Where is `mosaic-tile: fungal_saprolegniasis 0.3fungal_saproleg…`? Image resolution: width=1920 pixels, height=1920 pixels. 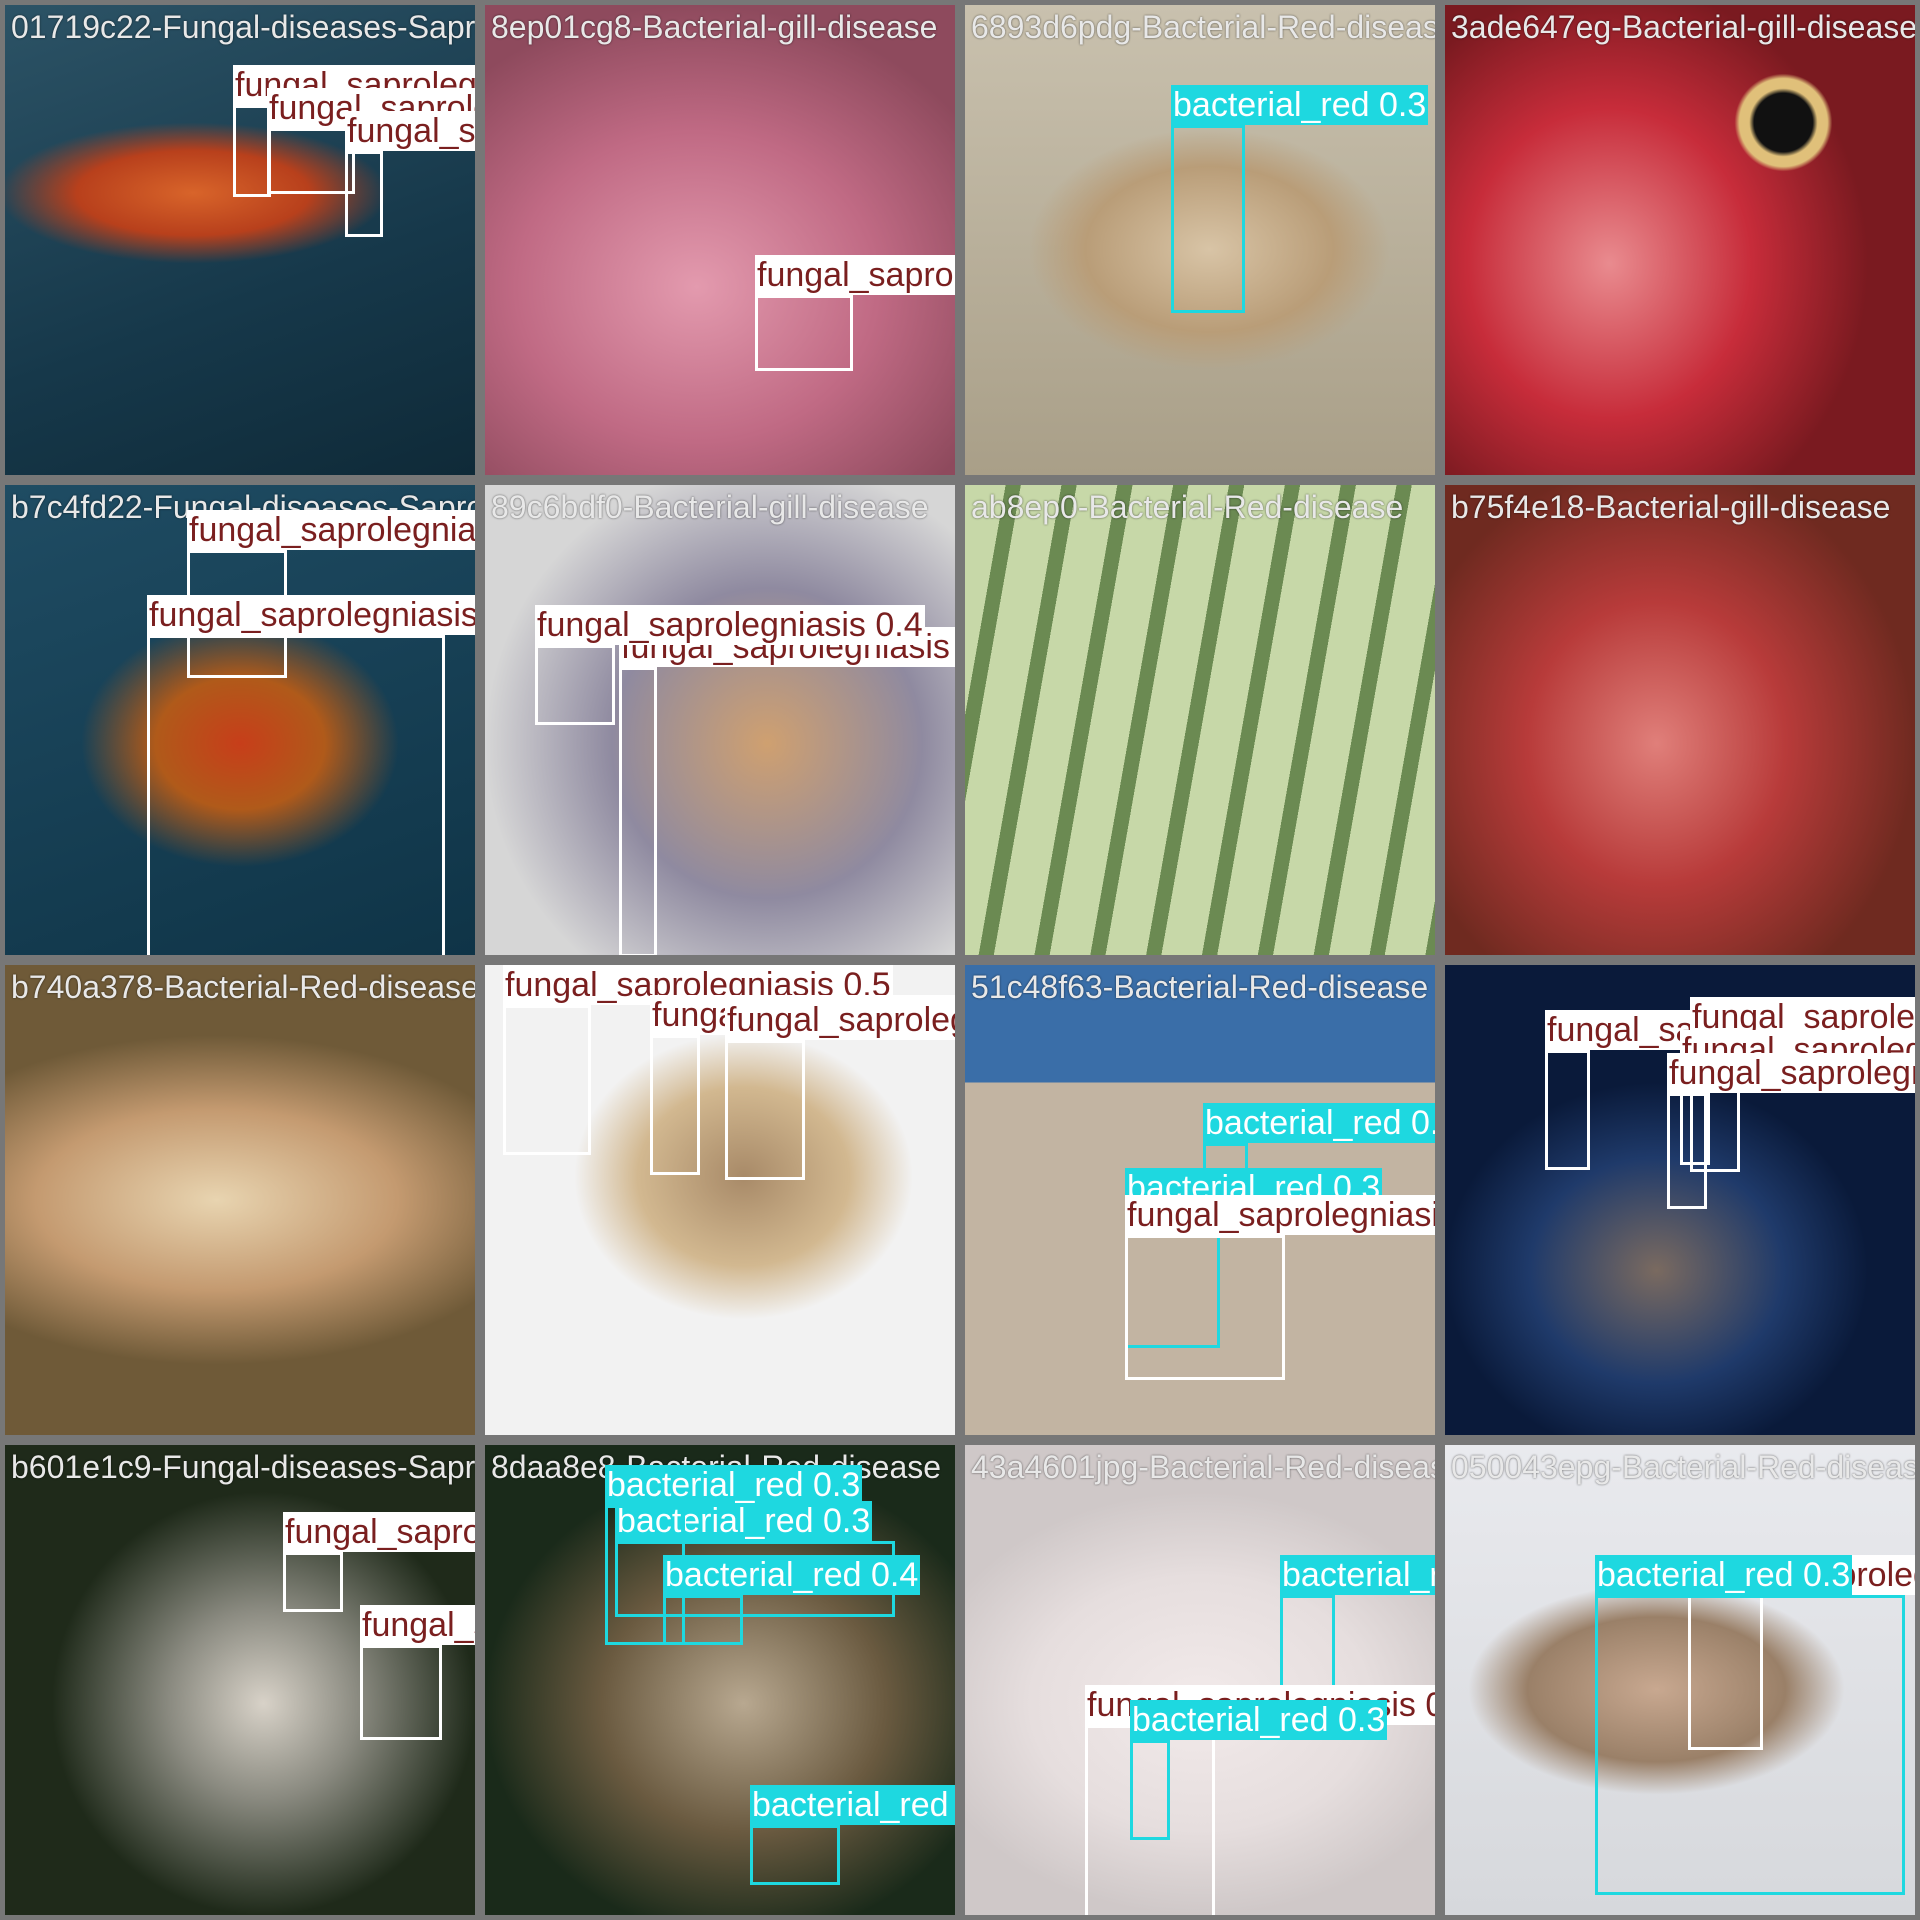 mosaic-tile: fungal_saprolegniasis 0.3fungal_saproleg… is located at coordinates (1680, 1200).